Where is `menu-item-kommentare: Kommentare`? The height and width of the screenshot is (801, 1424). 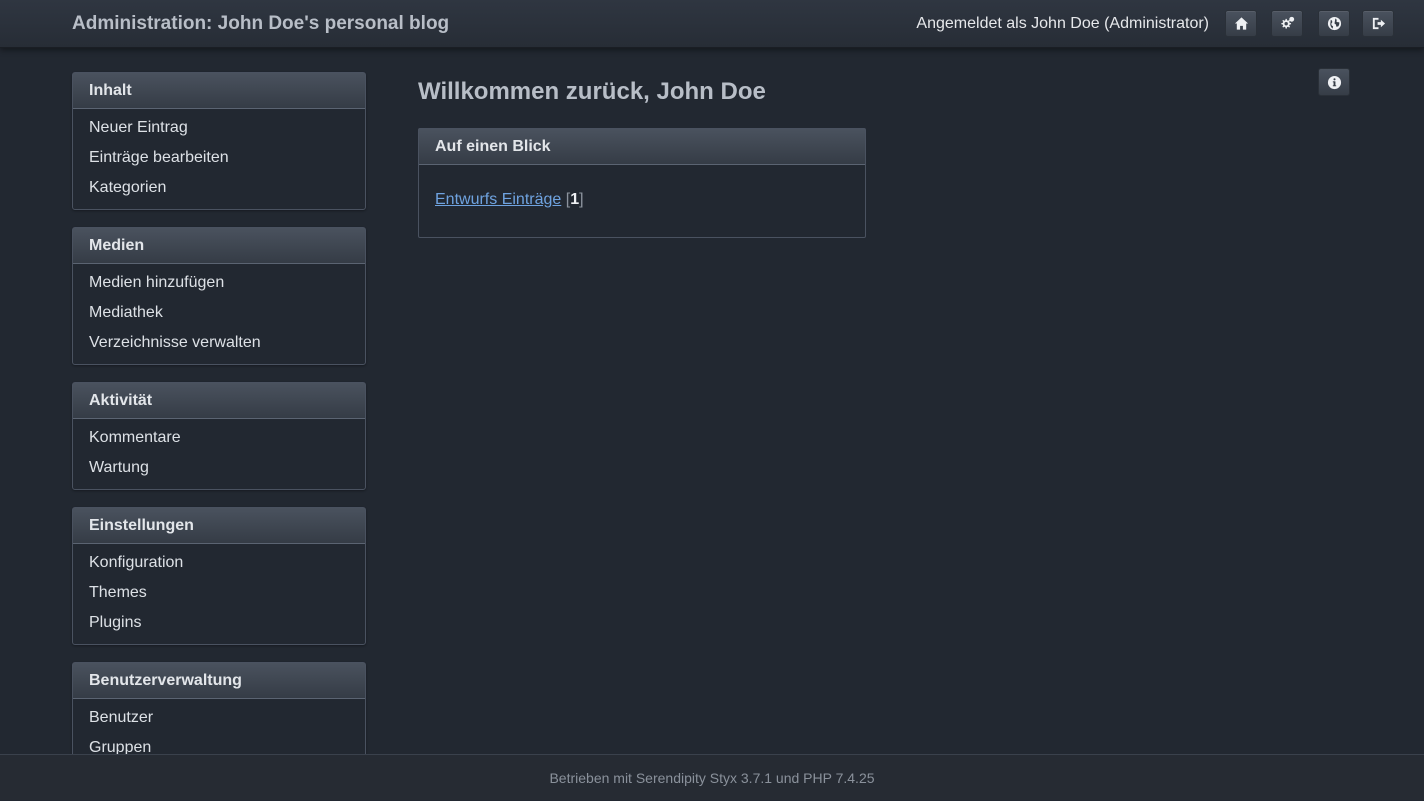 menu-item-kommentare: Kommentare is located at coordinates (219, 438).